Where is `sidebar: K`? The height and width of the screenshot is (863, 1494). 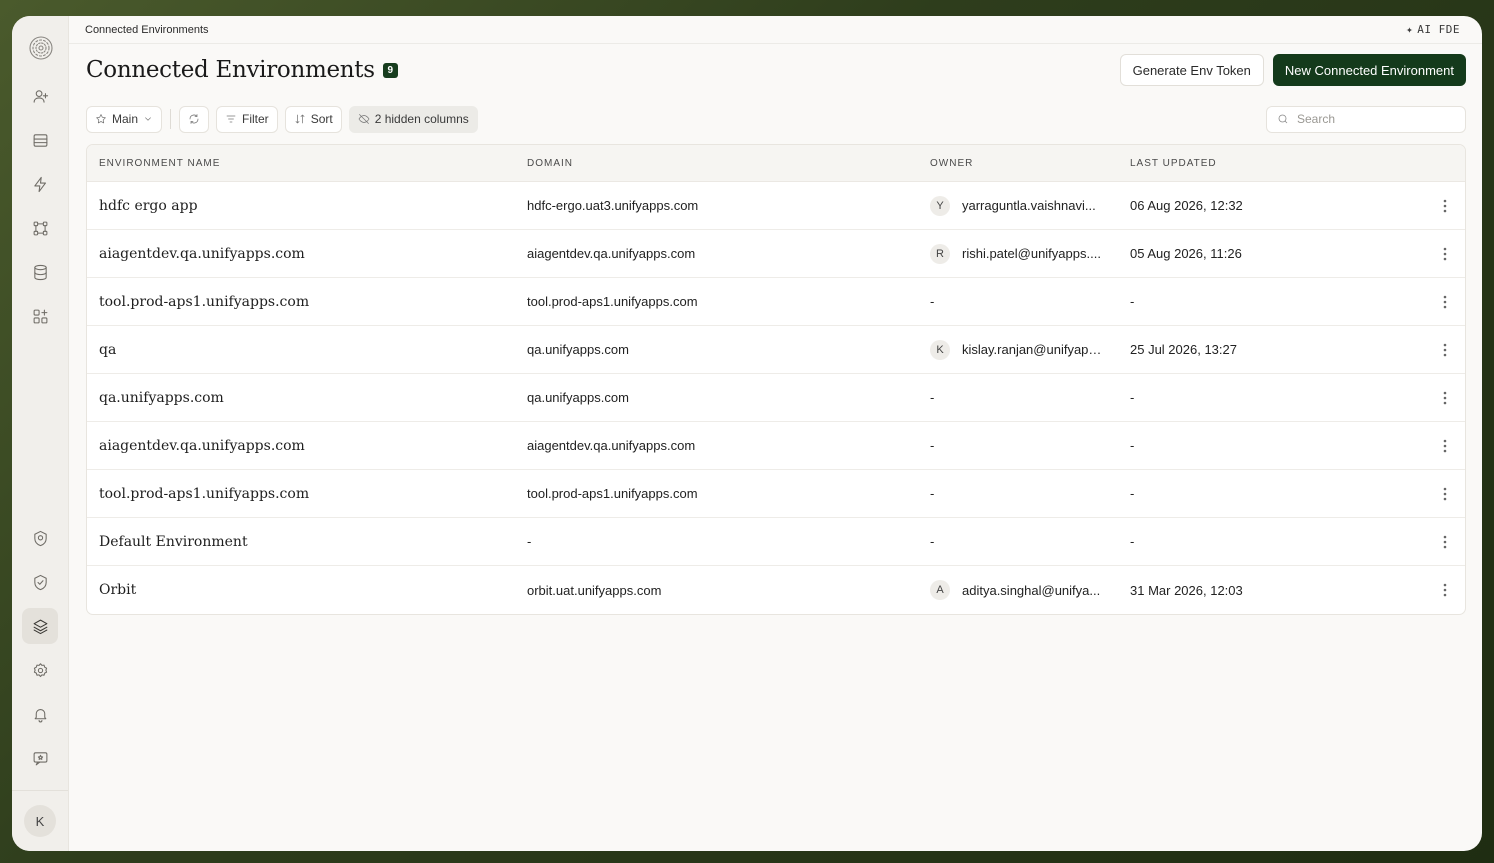
sidebar: K is located at coordinates (40, 433).